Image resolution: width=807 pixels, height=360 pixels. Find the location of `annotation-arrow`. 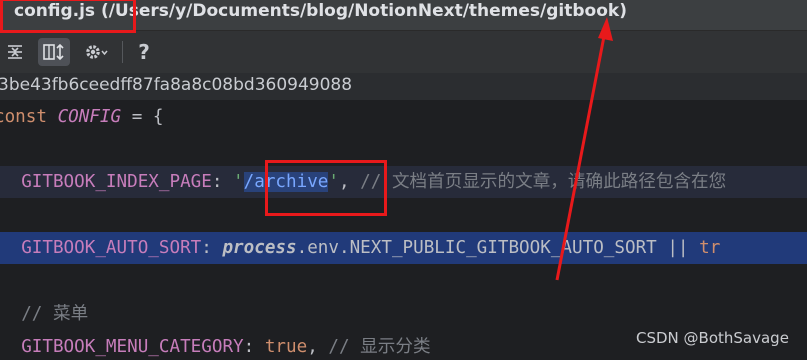

annotation-arrow is located at coordinates (584, 149).